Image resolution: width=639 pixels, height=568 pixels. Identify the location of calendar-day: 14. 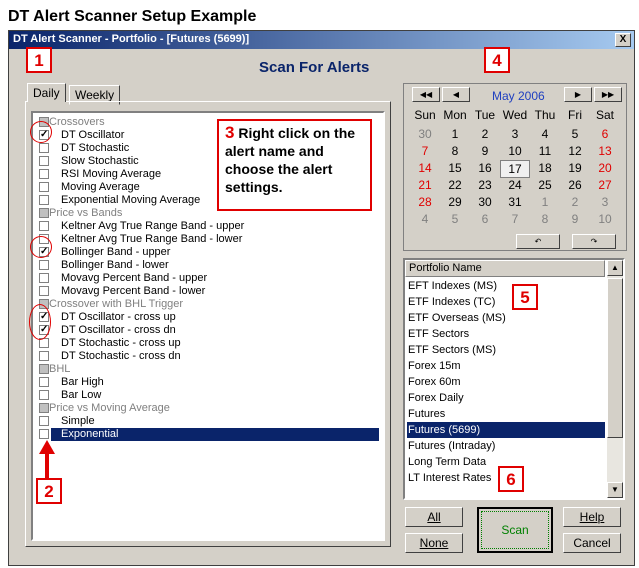
(425, 169).